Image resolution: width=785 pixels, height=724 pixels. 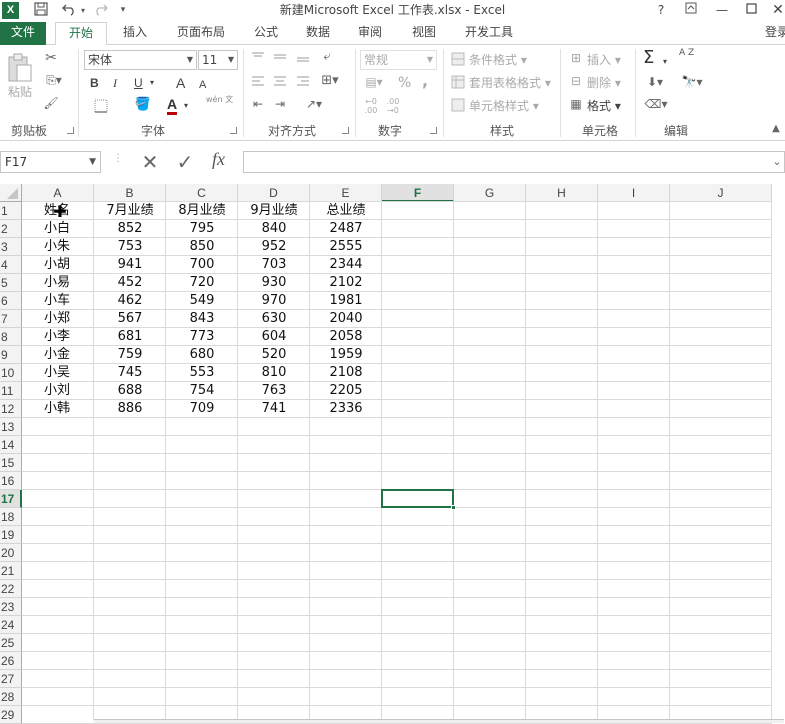 I want to click on column-header-i: I, so click(x=634, y=193).